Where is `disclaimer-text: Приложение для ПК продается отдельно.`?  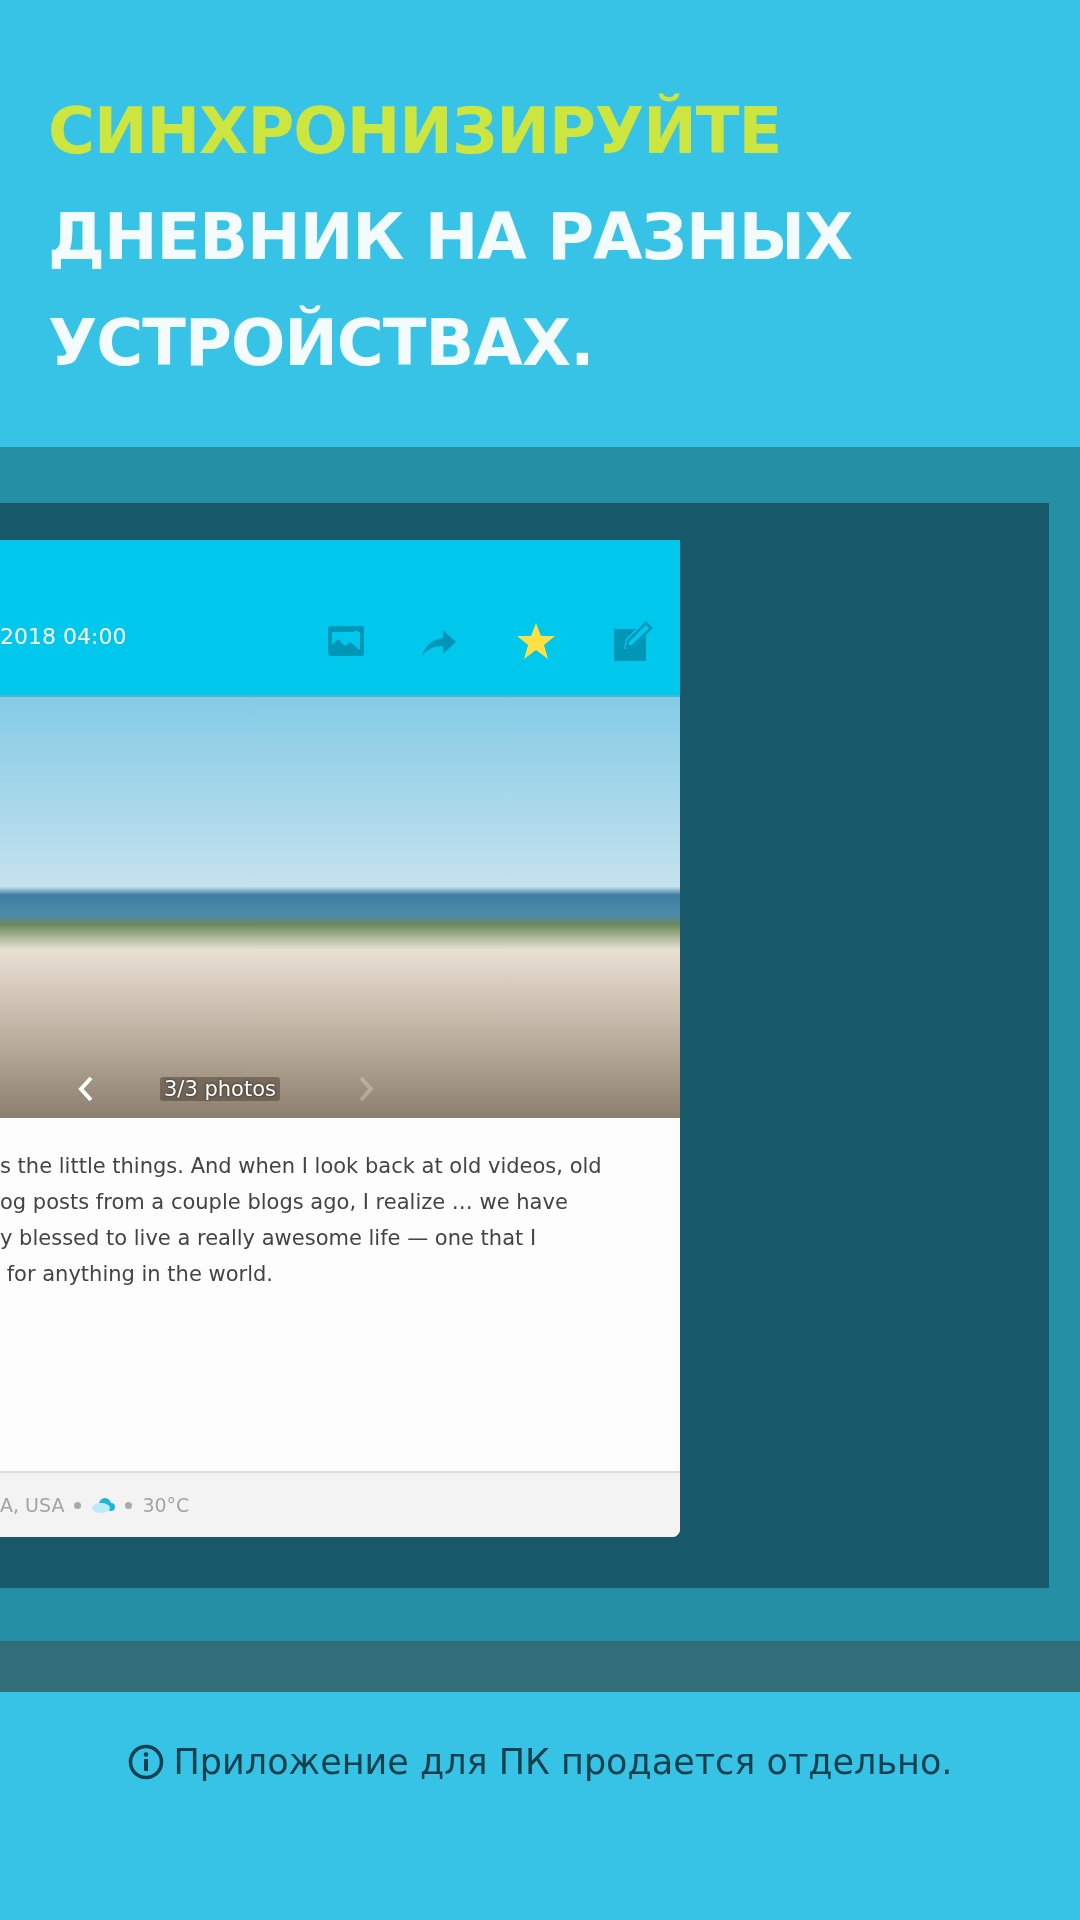
disclaimer-text: Приложение для ПК продается отдельно. is located at coordinates (563, 1762).